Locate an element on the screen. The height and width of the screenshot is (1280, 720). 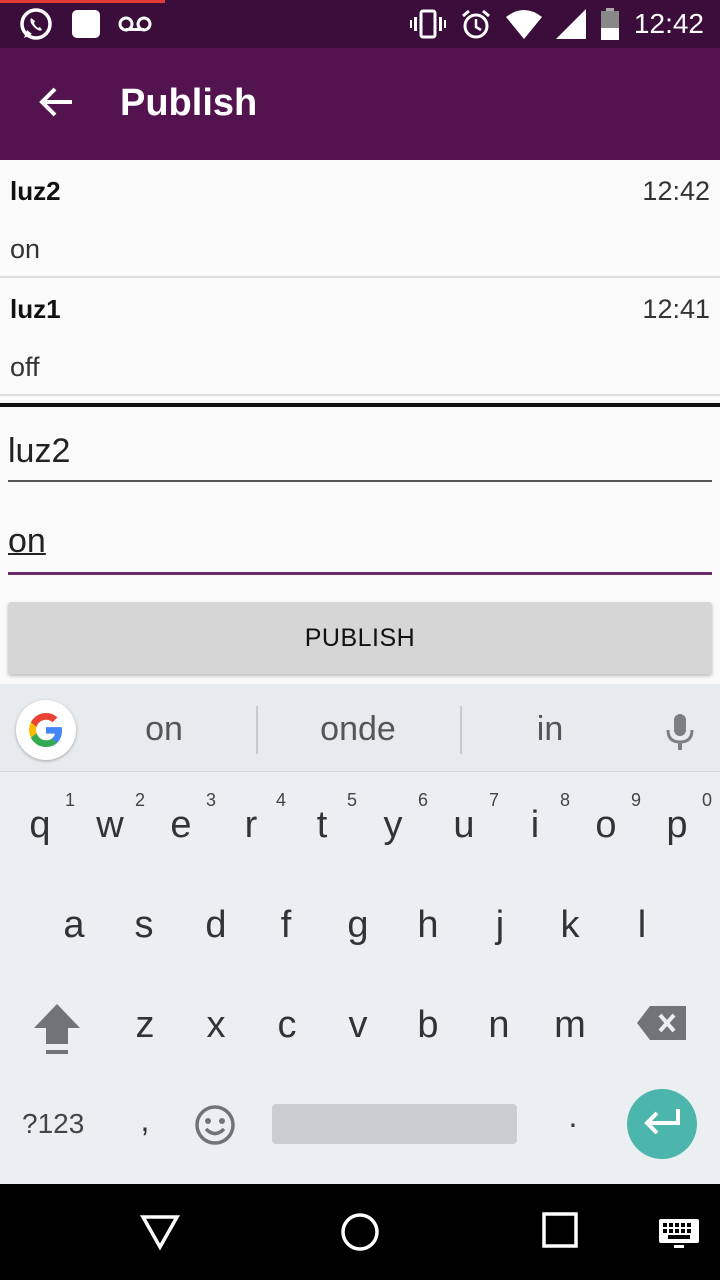
key-letter: p is located at coordinates (677, 825).